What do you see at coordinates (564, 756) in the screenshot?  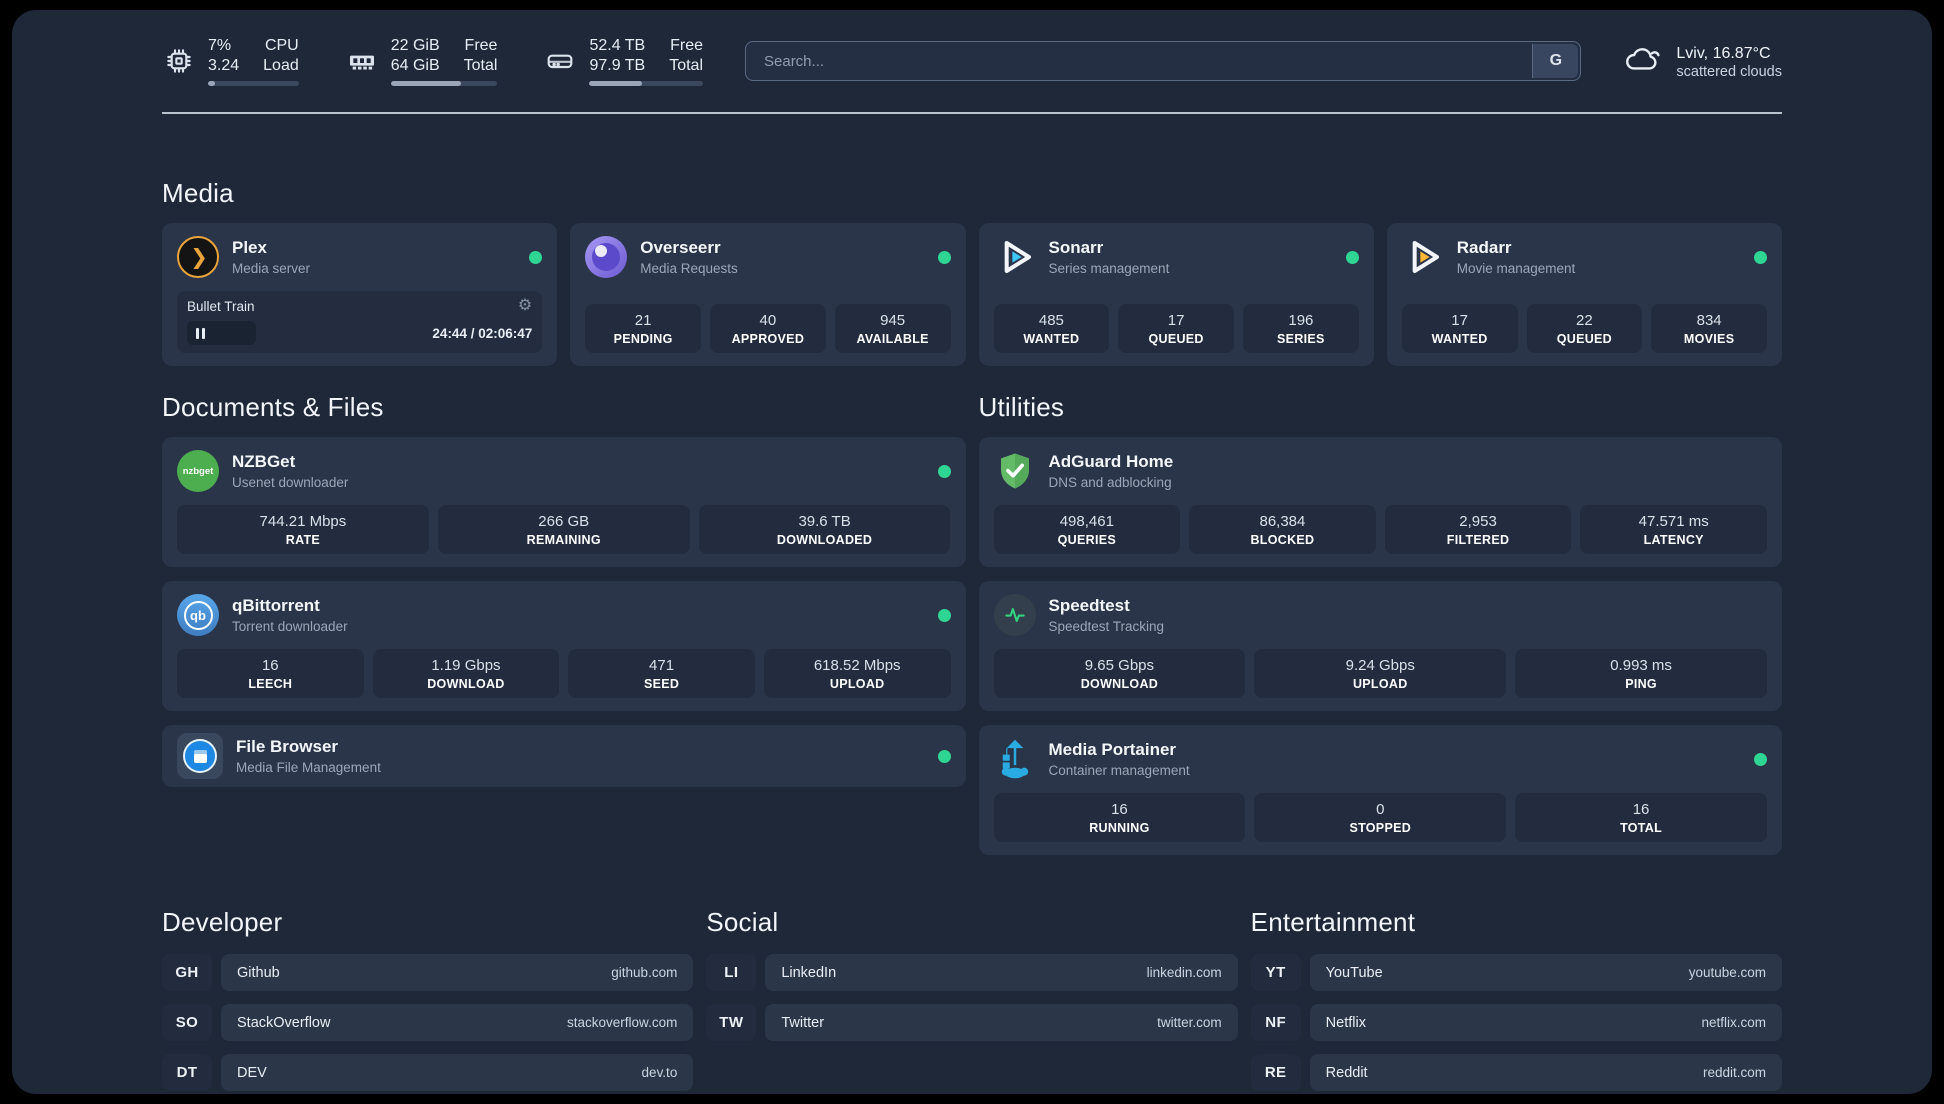 I see `service-card-filebrowser: File Browser Media File Management` at bounding box center [564, 756].